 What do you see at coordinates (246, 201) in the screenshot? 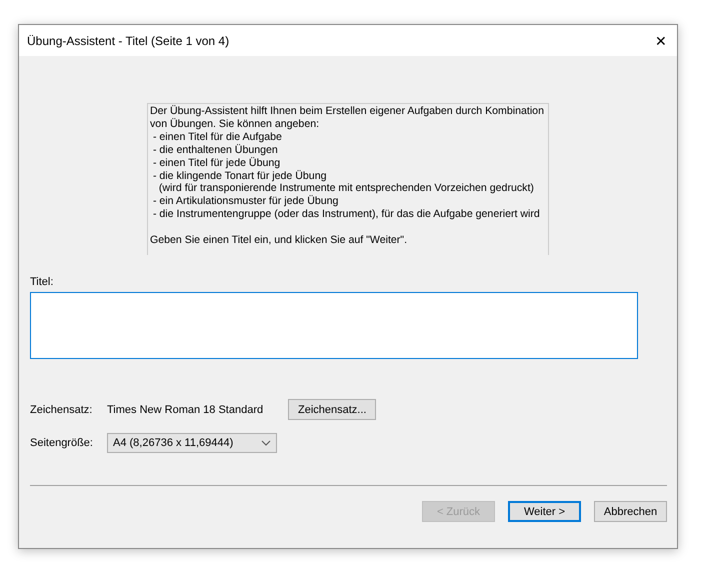
I see `info-line: - ein Artikulationsmuster für jede Übung` at bounding box center [246, 201].